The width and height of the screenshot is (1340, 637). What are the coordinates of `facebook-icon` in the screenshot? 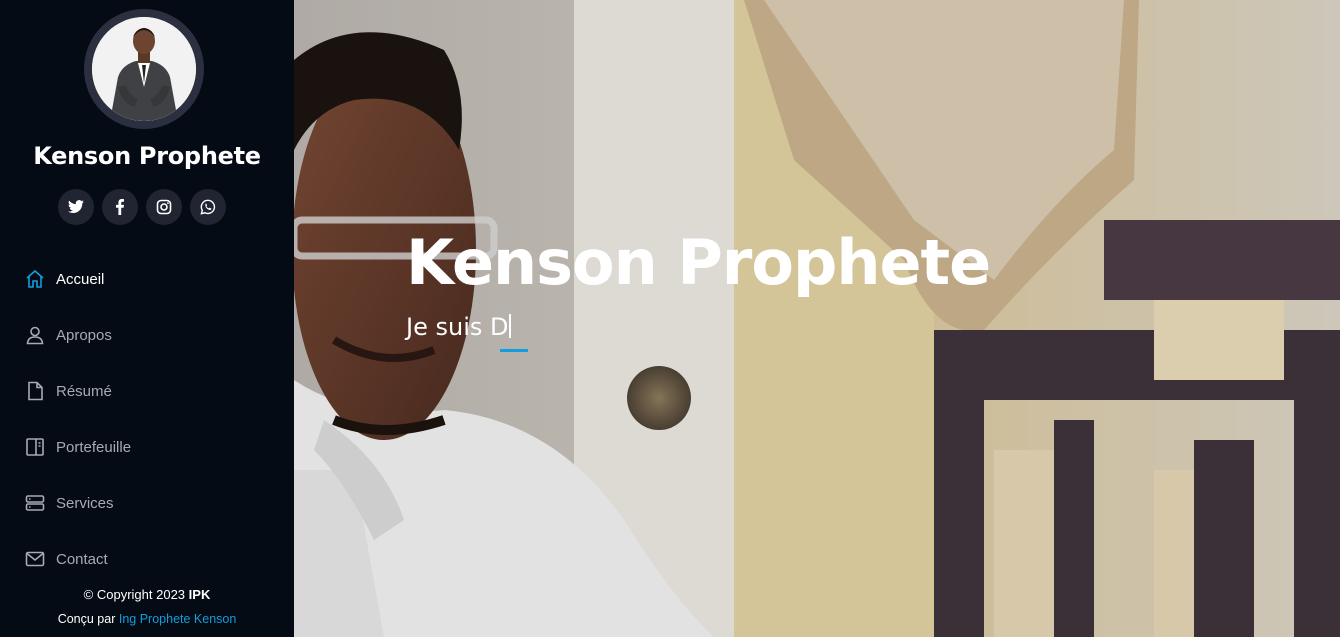 It's located at (120, 207).